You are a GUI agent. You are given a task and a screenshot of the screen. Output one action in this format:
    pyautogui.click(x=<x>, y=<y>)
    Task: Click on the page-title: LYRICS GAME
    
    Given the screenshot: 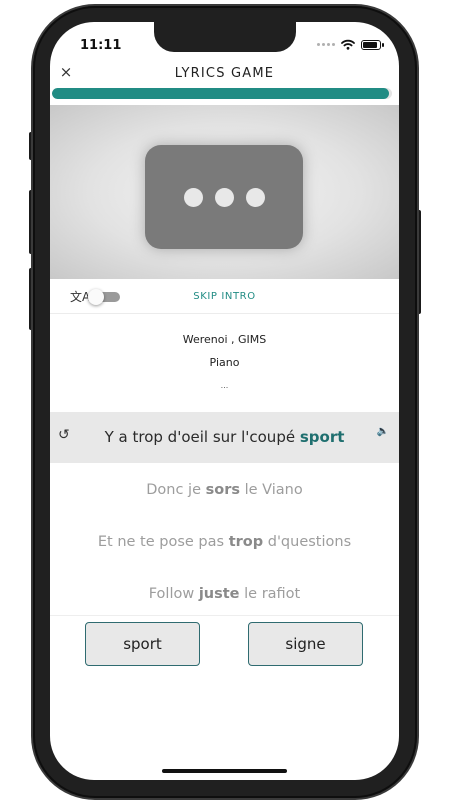 What is the action you would take?
    pyautogui.click(x=224, y=73)
    